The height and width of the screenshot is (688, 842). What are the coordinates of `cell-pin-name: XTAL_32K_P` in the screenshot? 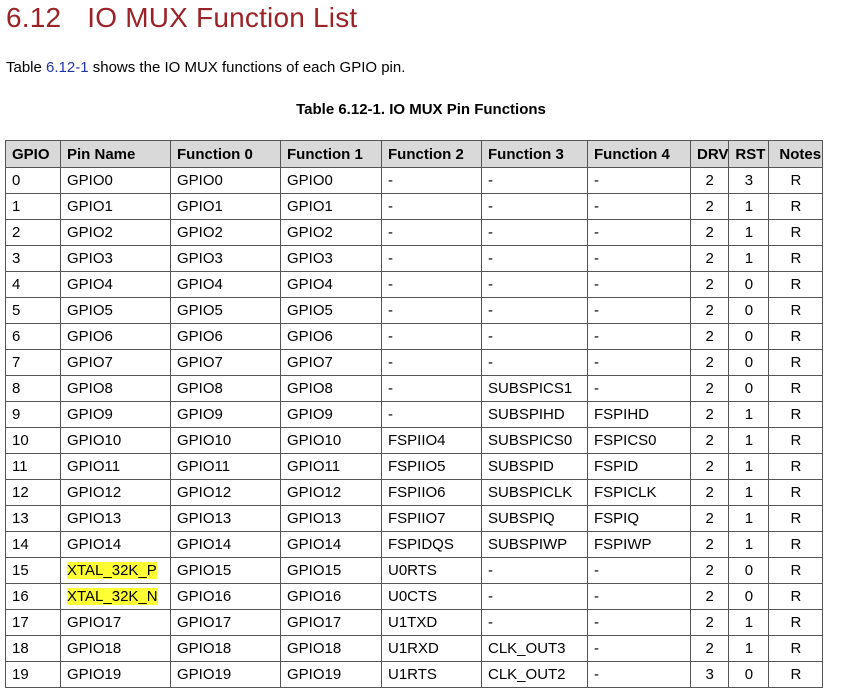 It's located at (115, 570).